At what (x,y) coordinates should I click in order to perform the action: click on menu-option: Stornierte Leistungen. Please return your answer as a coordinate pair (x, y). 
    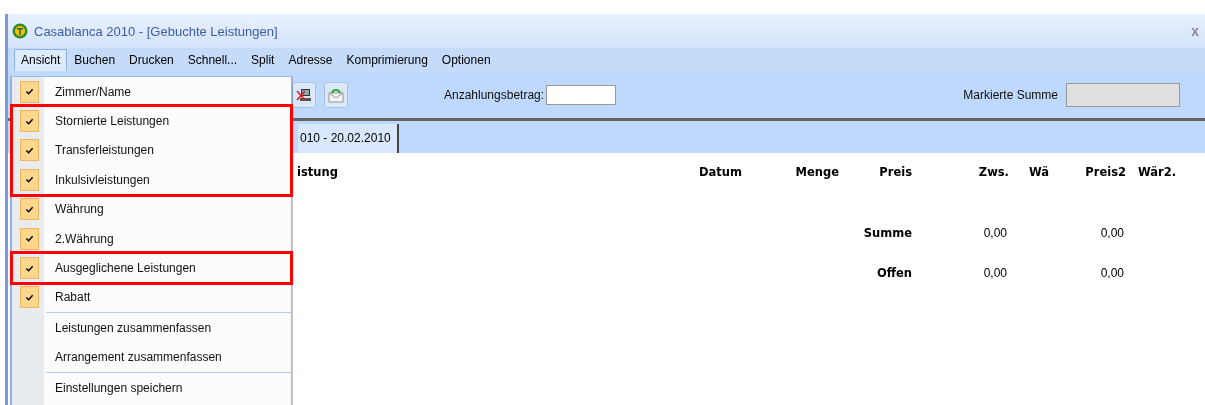
    Looking at the image, I should click on (112, 121).